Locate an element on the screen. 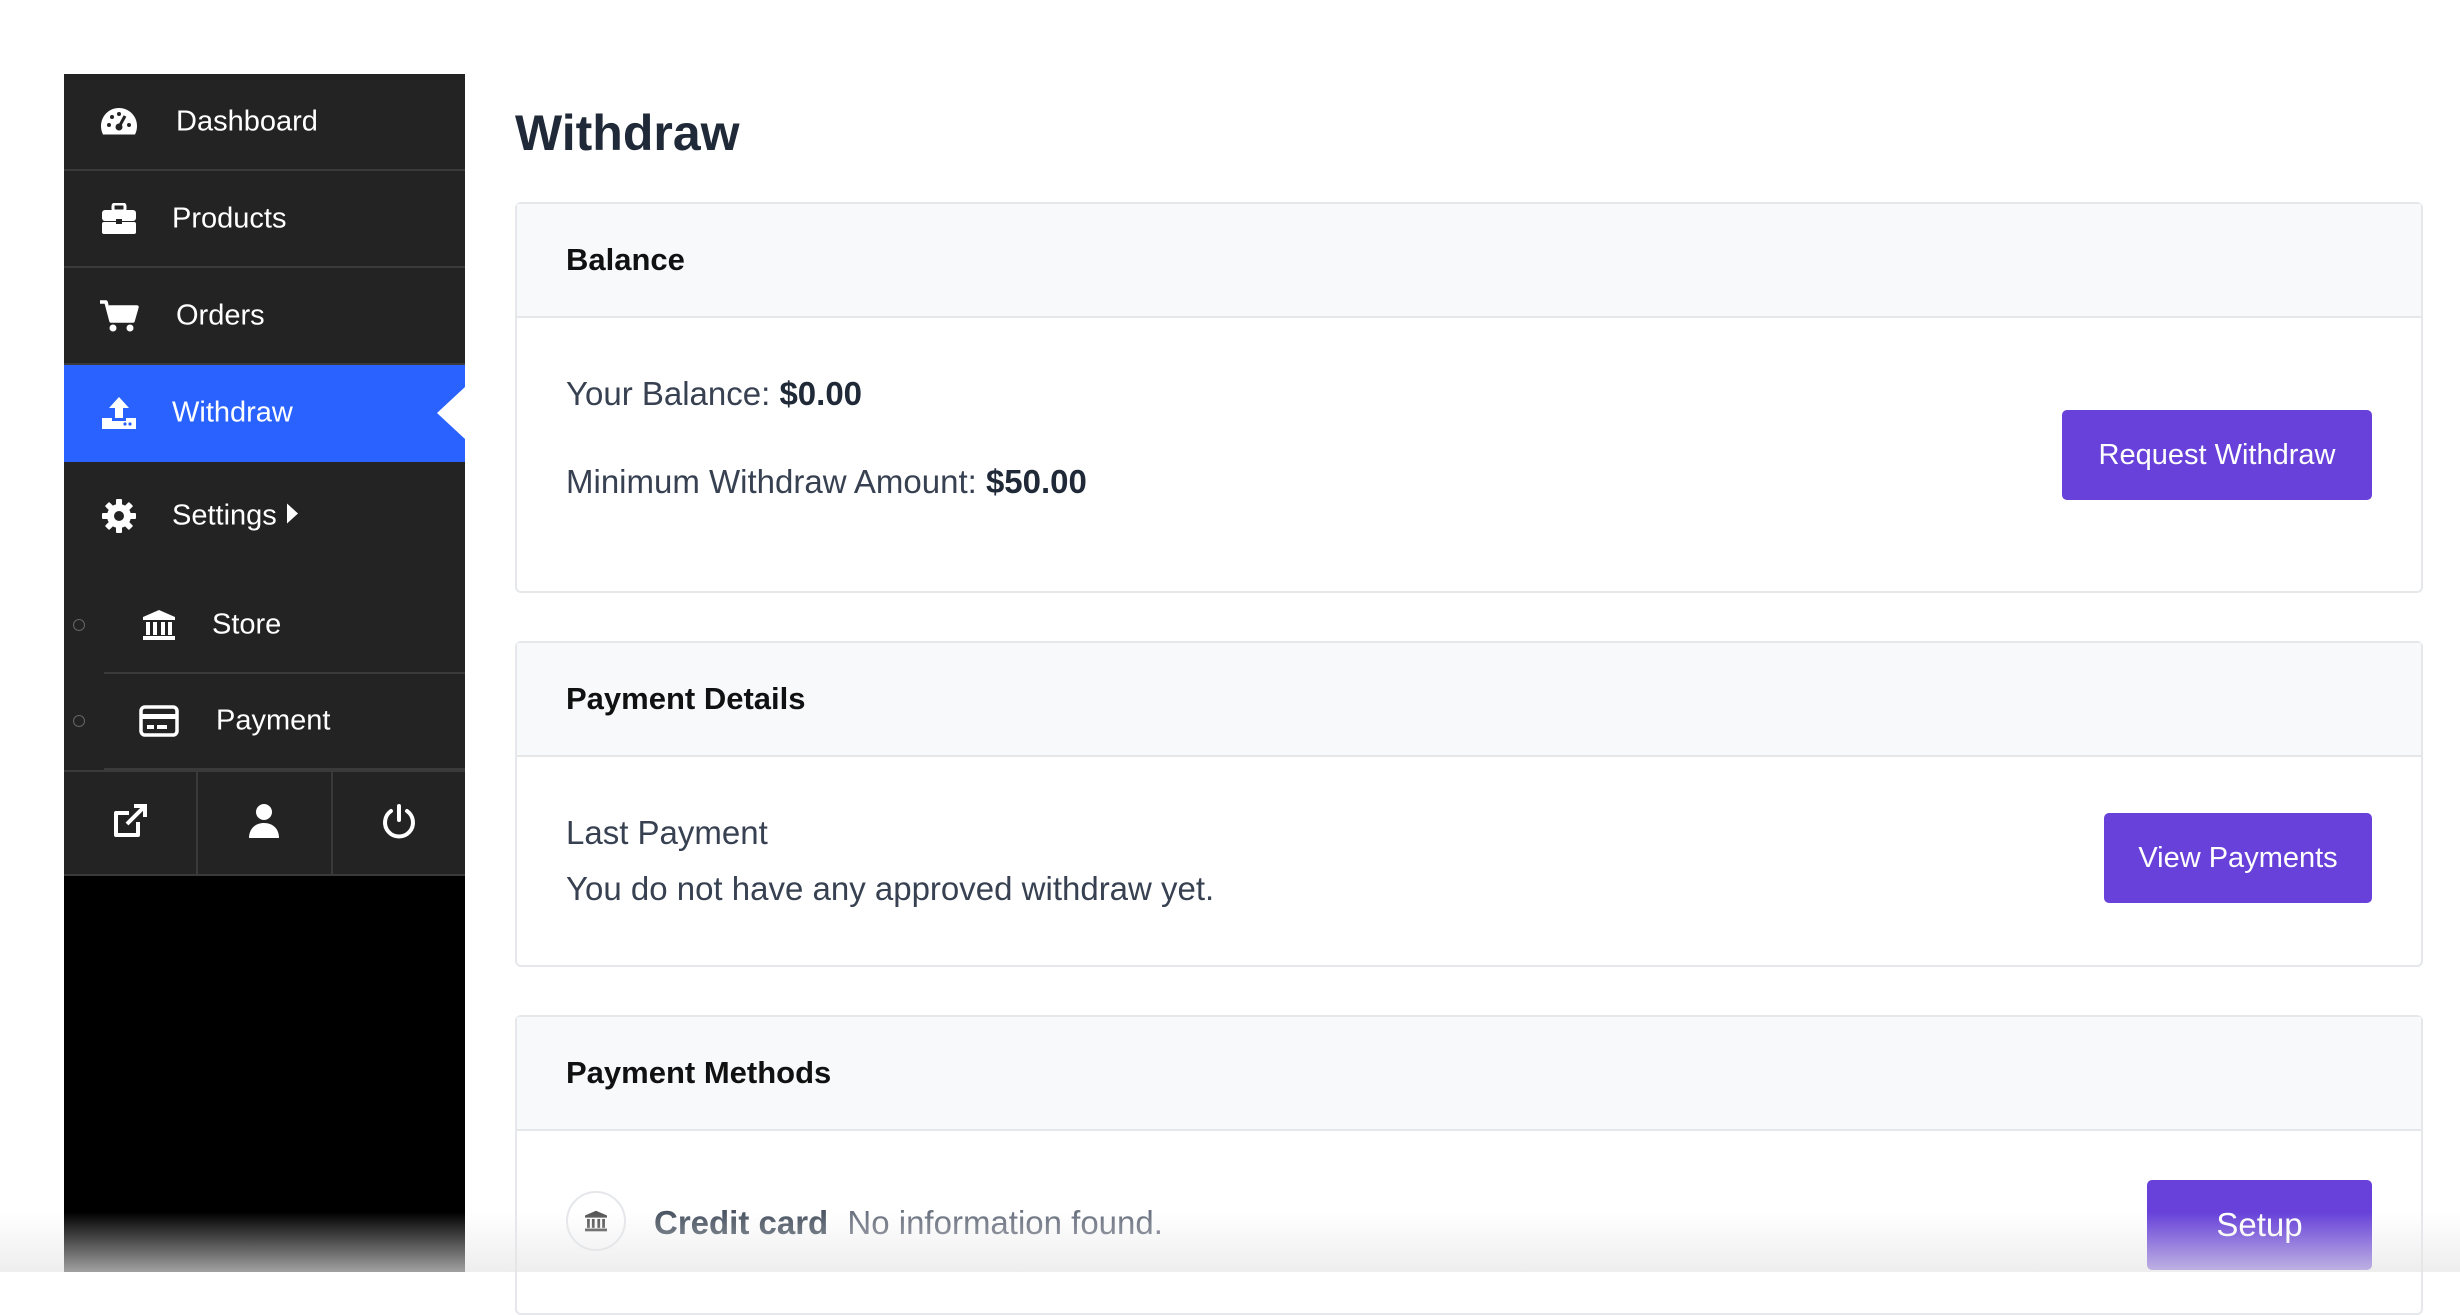 Image resolution: width=2460 pixels, height=1315 pixels. last-payment-label: Last Payment is located at coordinates (667, 832).